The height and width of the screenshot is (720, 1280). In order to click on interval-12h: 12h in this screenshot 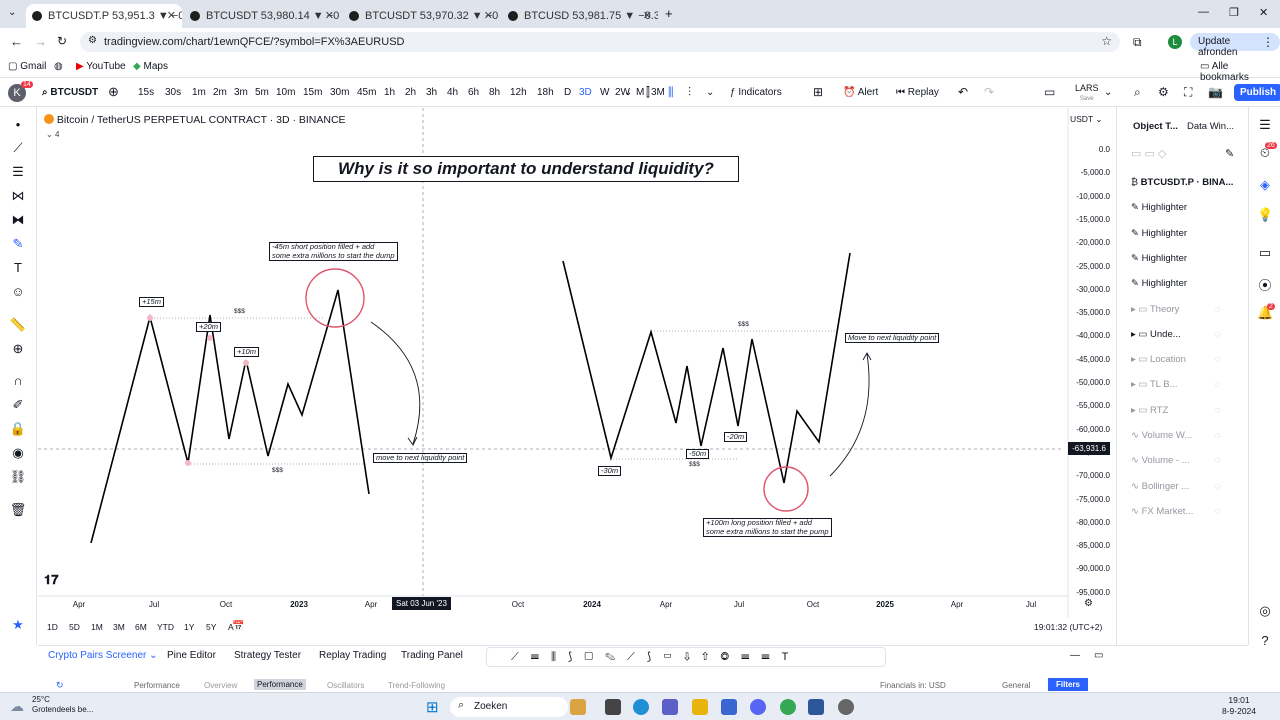, I will do `click(518, 92)`.